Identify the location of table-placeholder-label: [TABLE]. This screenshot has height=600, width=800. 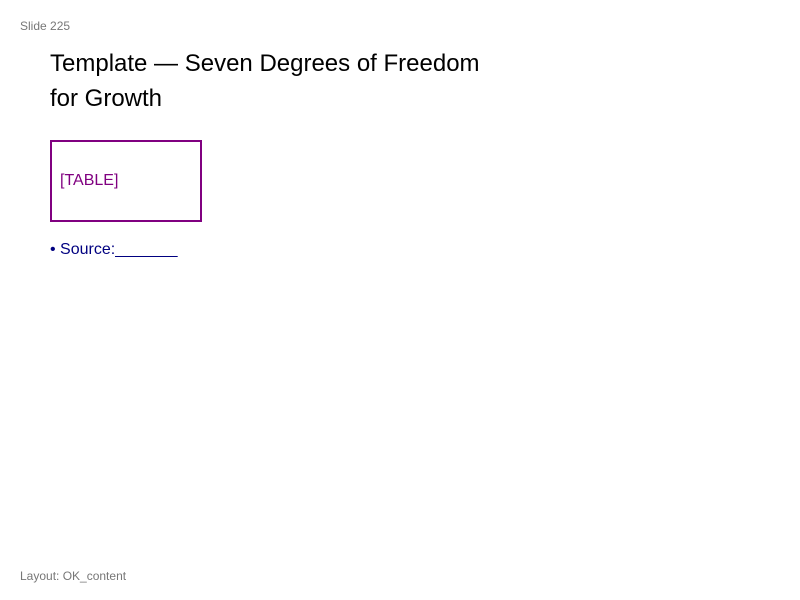
(89, 180).